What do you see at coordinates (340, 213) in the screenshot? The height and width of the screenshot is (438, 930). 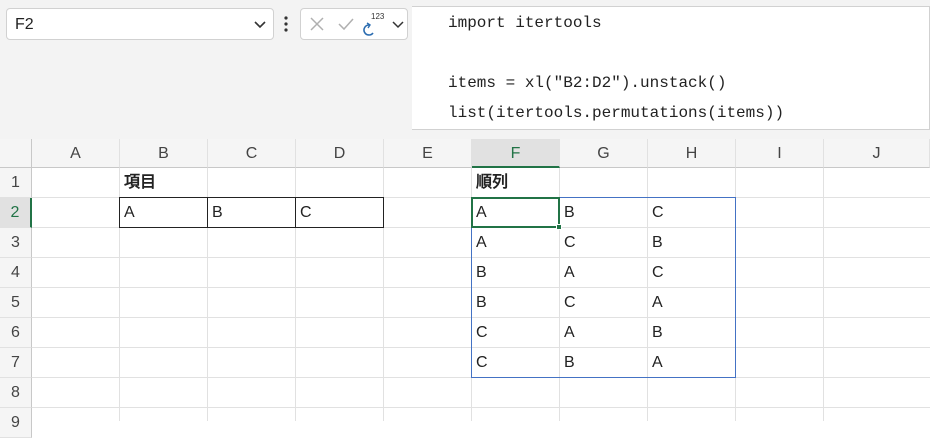 I see `cell-d2: C` at bounding box center [340, 213].